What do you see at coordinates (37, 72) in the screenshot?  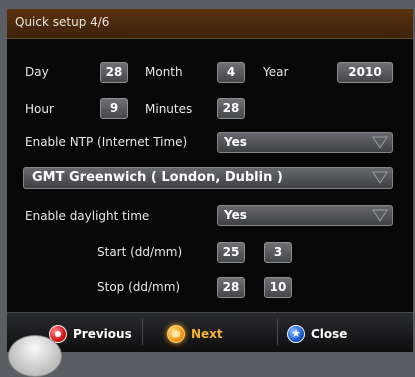 I see `day-label: Day` at bounding box center [37, 72].